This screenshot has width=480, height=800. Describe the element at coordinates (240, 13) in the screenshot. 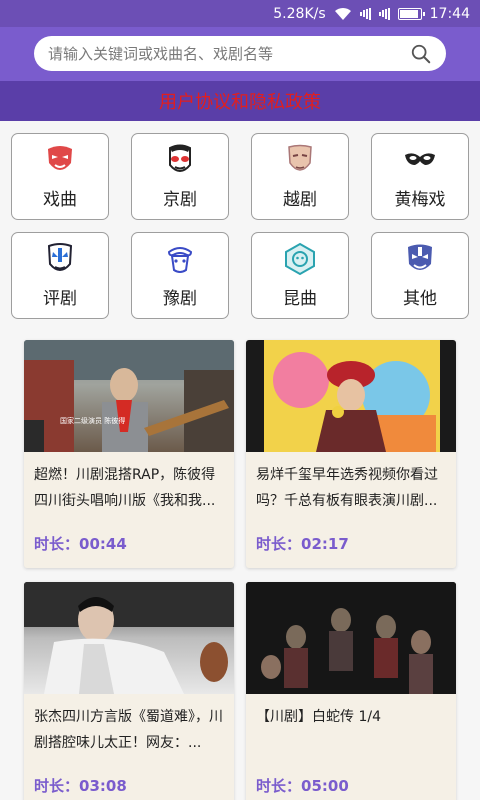

I see `status-bar: 5.28K/s 17:44` at that location.